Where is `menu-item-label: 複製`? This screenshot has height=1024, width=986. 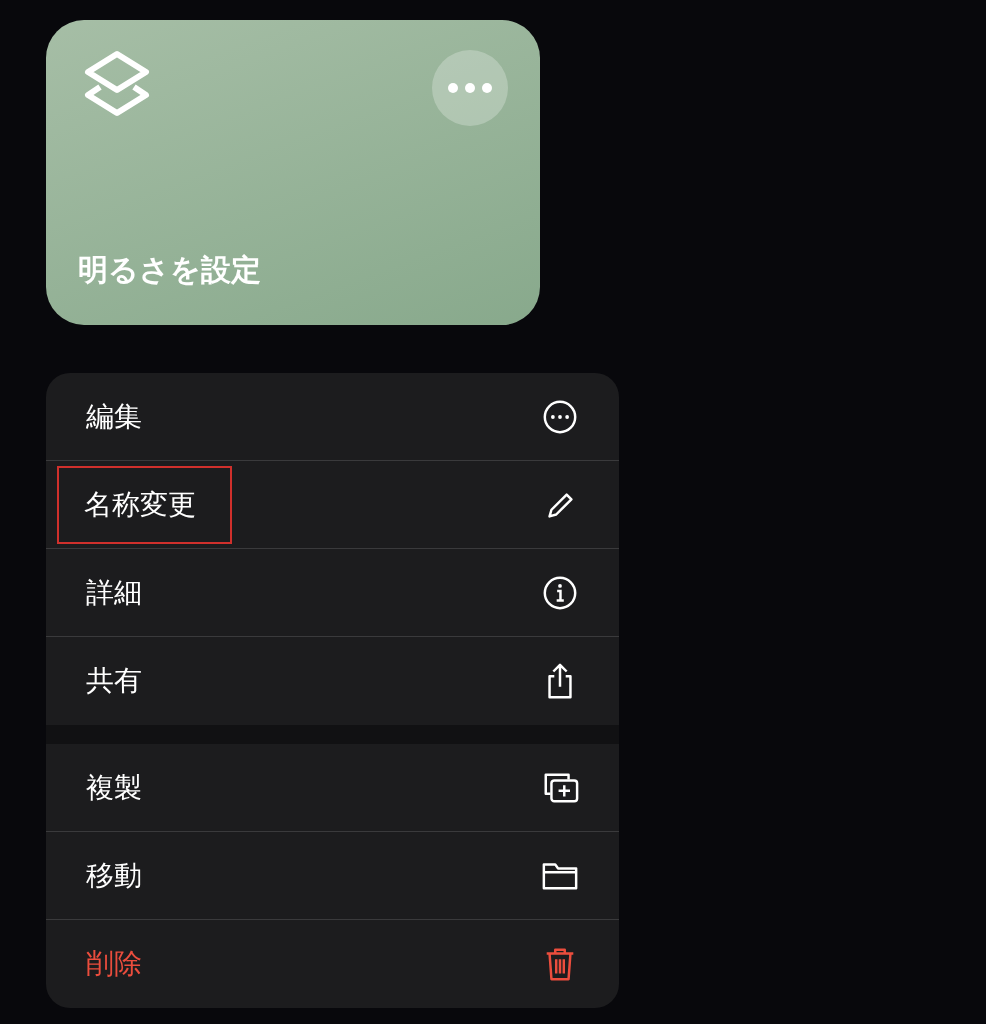
menu-item-label: 複製 is located at coordinates (114, 787).